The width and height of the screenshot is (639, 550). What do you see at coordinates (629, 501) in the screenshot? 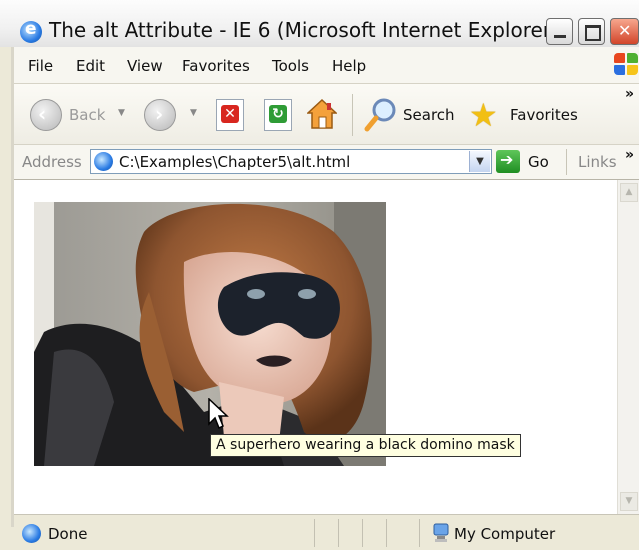
I see `scroll-down-icon: ▼` at bounding box center [629, 501].